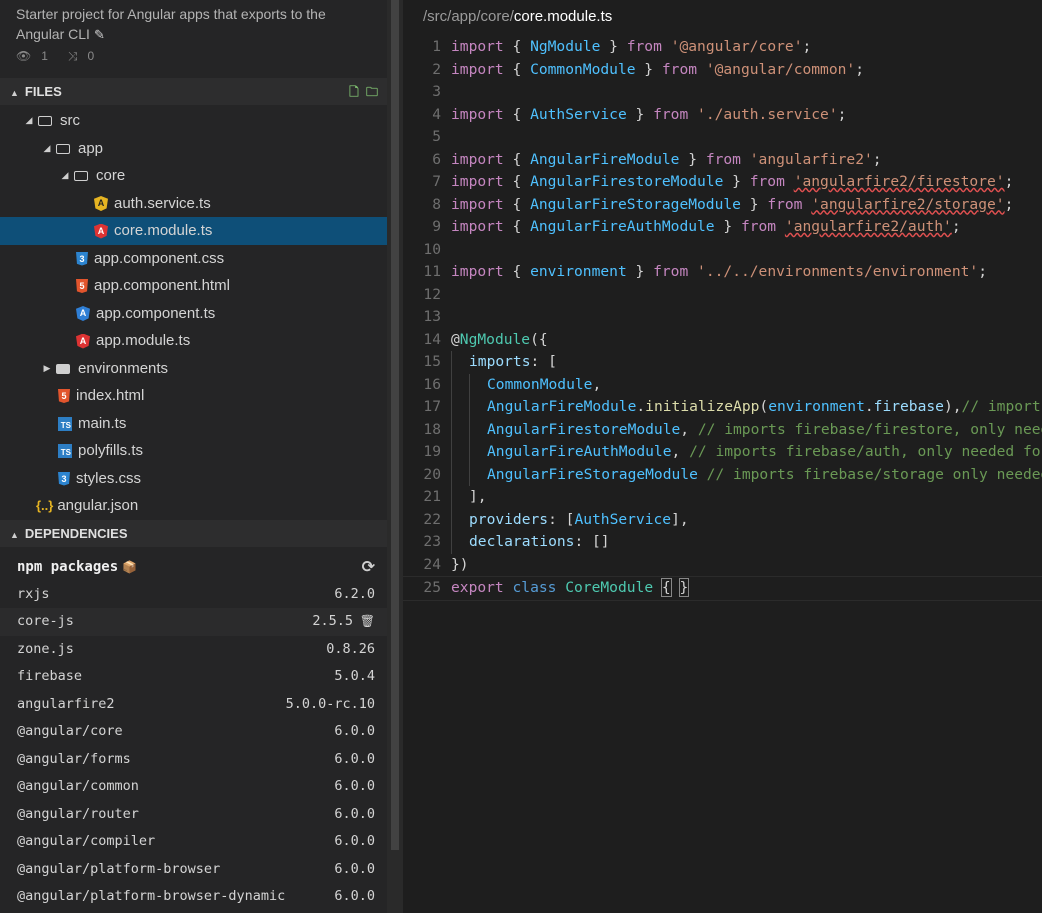 The width and height of the screenshot is (1042, 913). What do you see at coordinates (534, 587) in the screenshot?
I see `code-token: class` at bounding box center [534, 587].